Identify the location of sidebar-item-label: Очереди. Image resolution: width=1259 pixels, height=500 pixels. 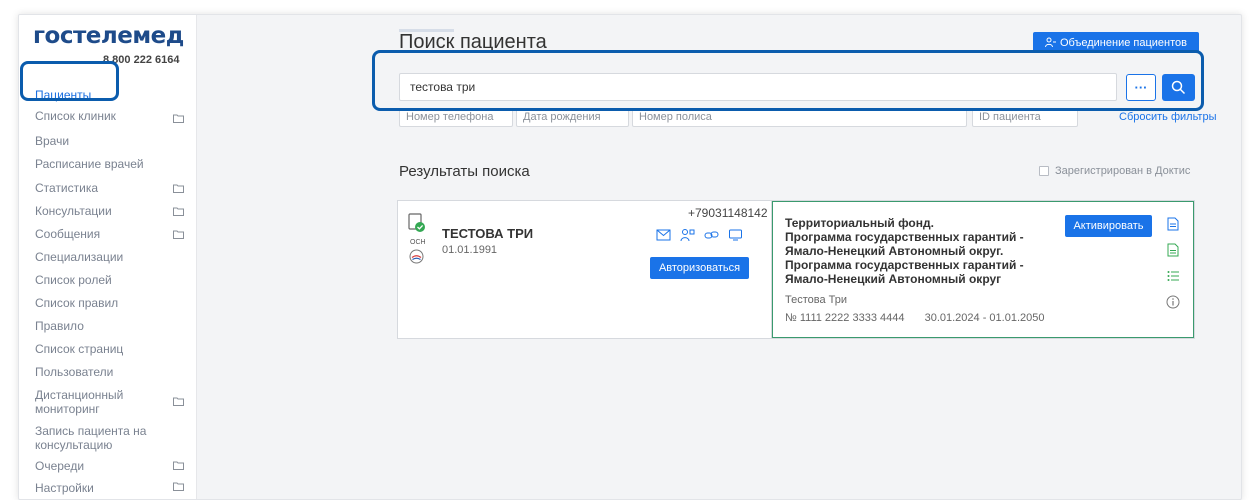
(60, 466).